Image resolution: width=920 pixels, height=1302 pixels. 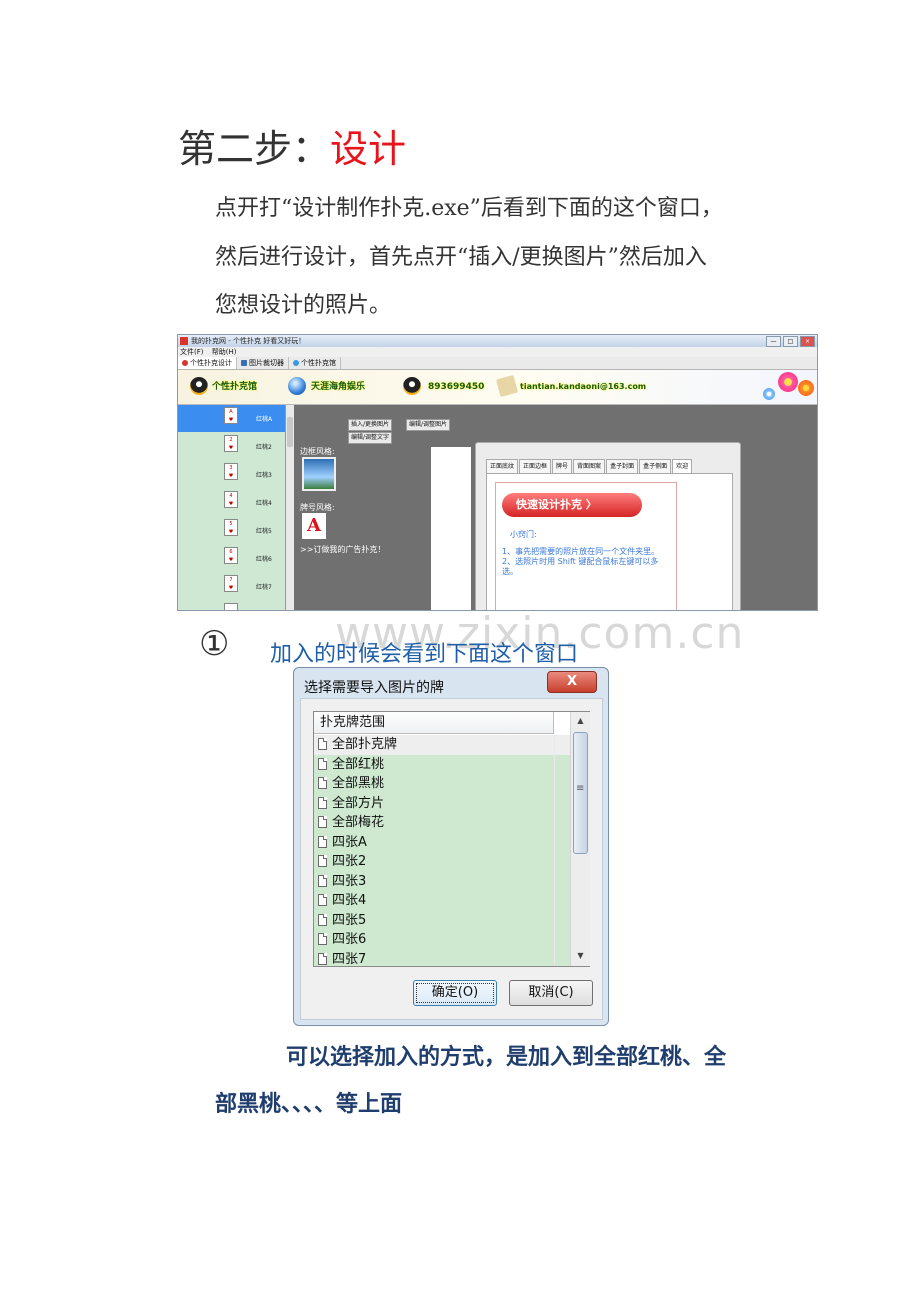 What do you see at coordinates (442, 901) in the screenshot?
I see `list-item: 四张4` at bounding box center [442, 901].